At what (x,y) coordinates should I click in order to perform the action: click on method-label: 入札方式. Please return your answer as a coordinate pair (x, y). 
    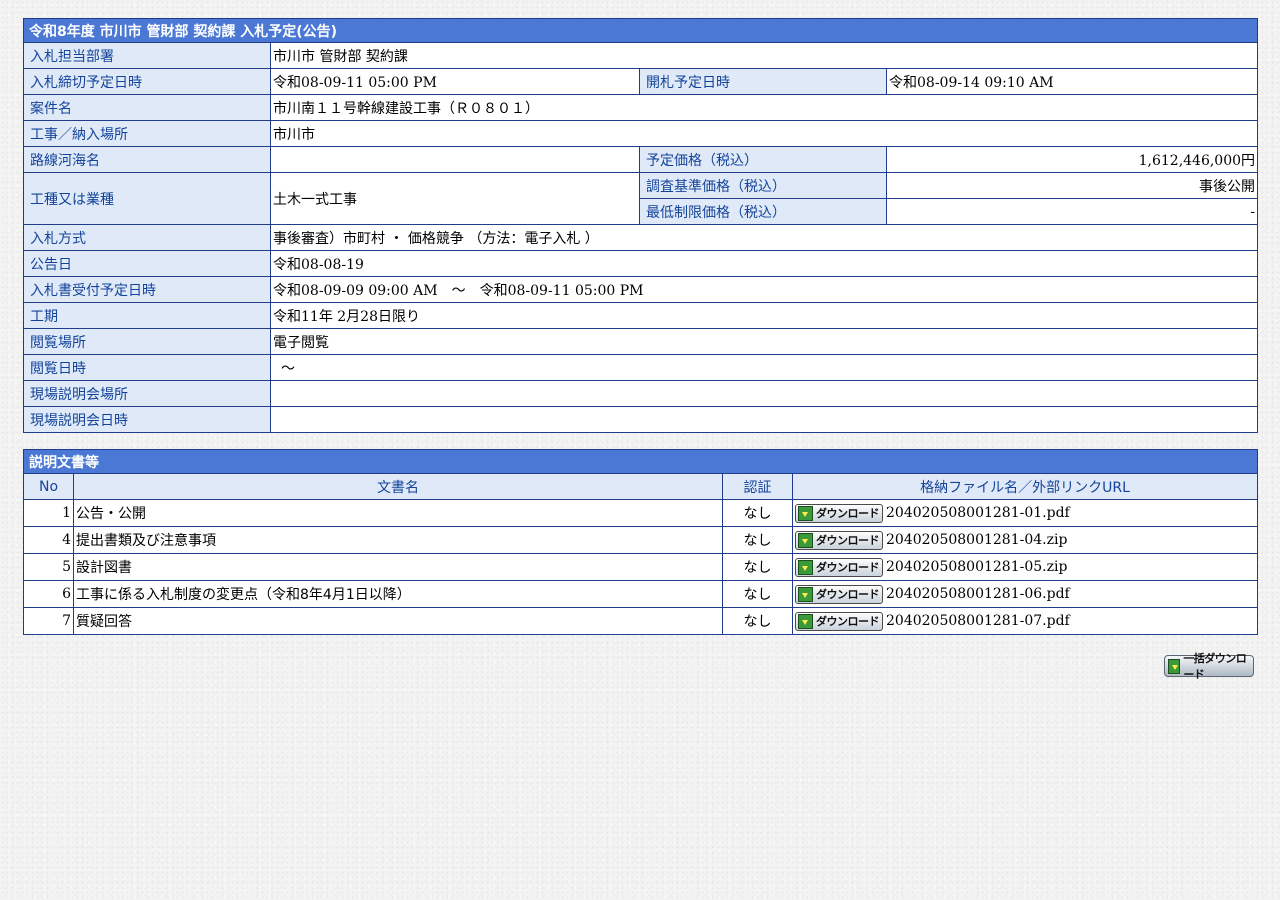
    Looking at the image, I should click on (147, 237).